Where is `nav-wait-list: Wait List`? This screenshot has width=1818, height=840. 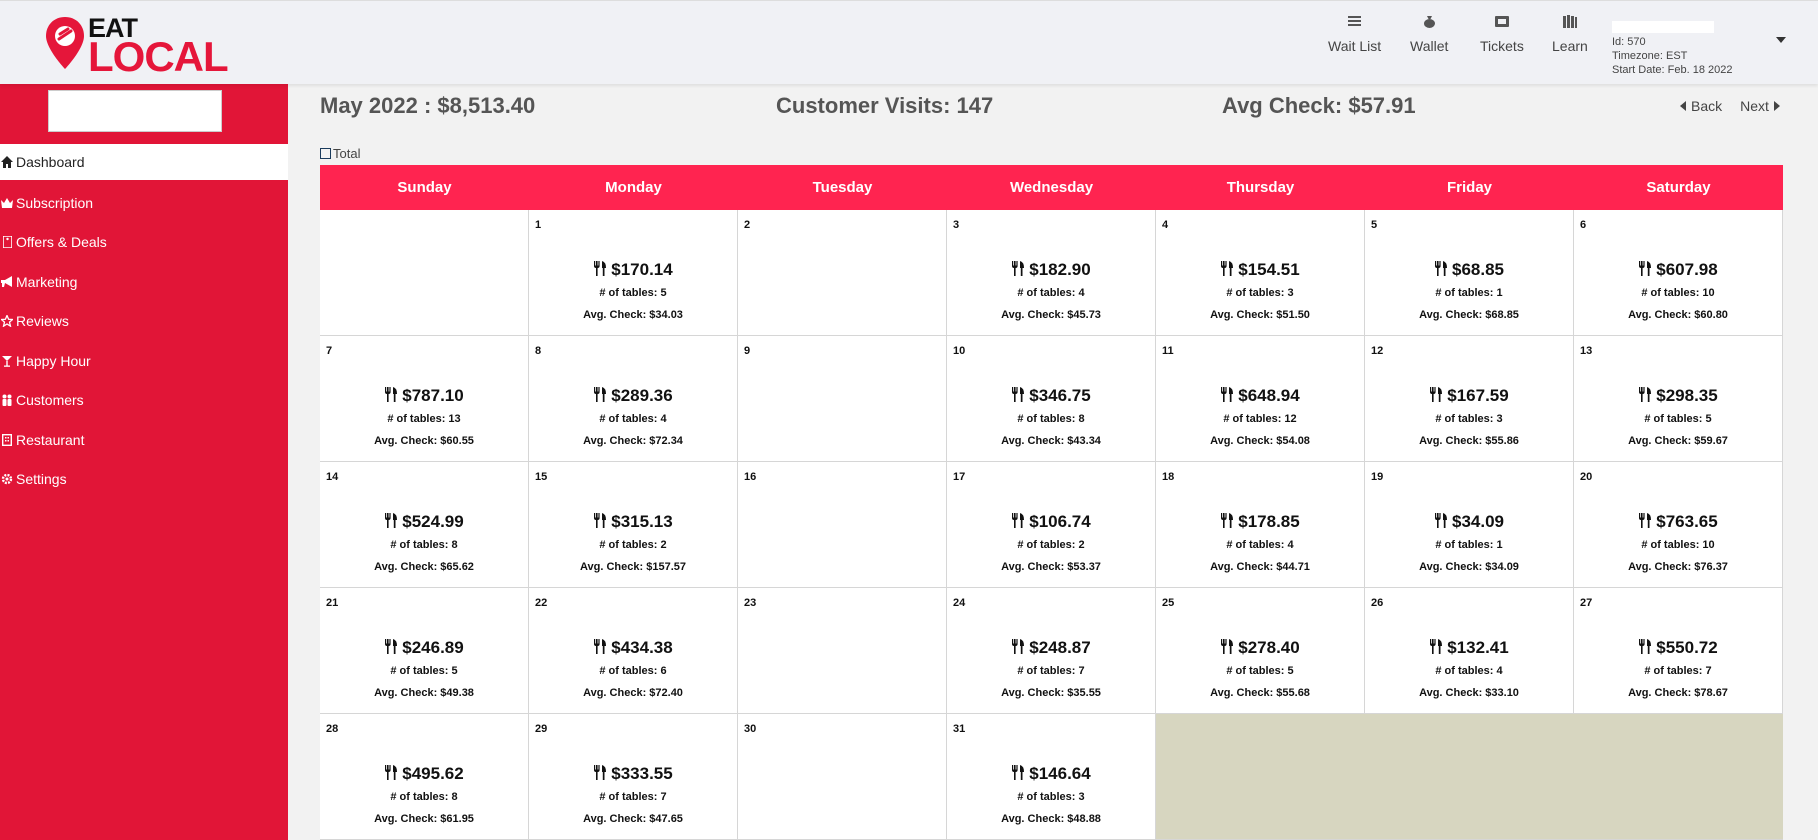
nav-wait-list: Wait List is located at coordinates (1354, 33).